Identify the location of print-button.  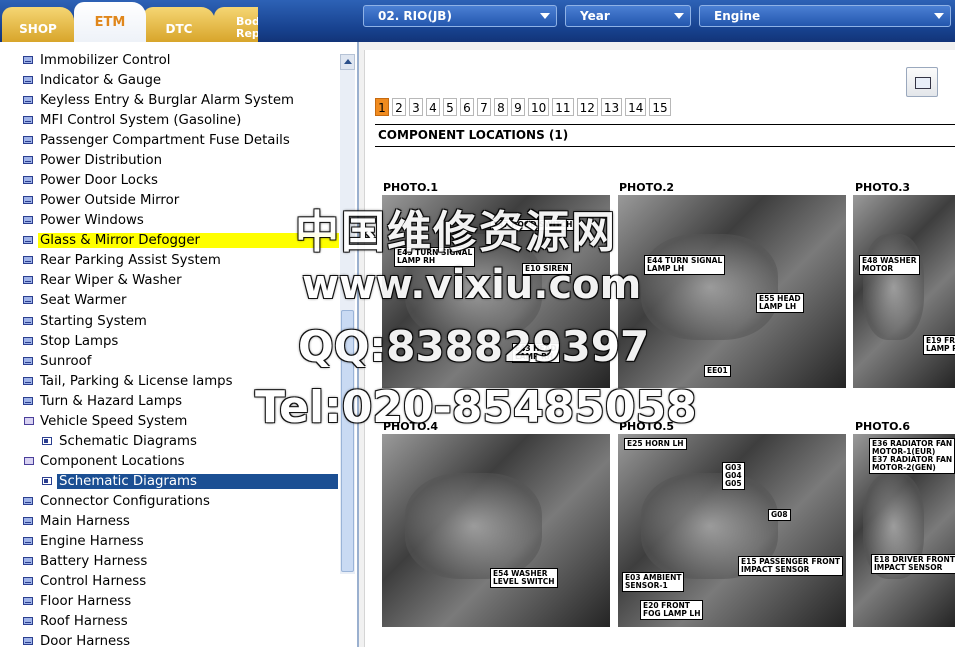
(922, 82).